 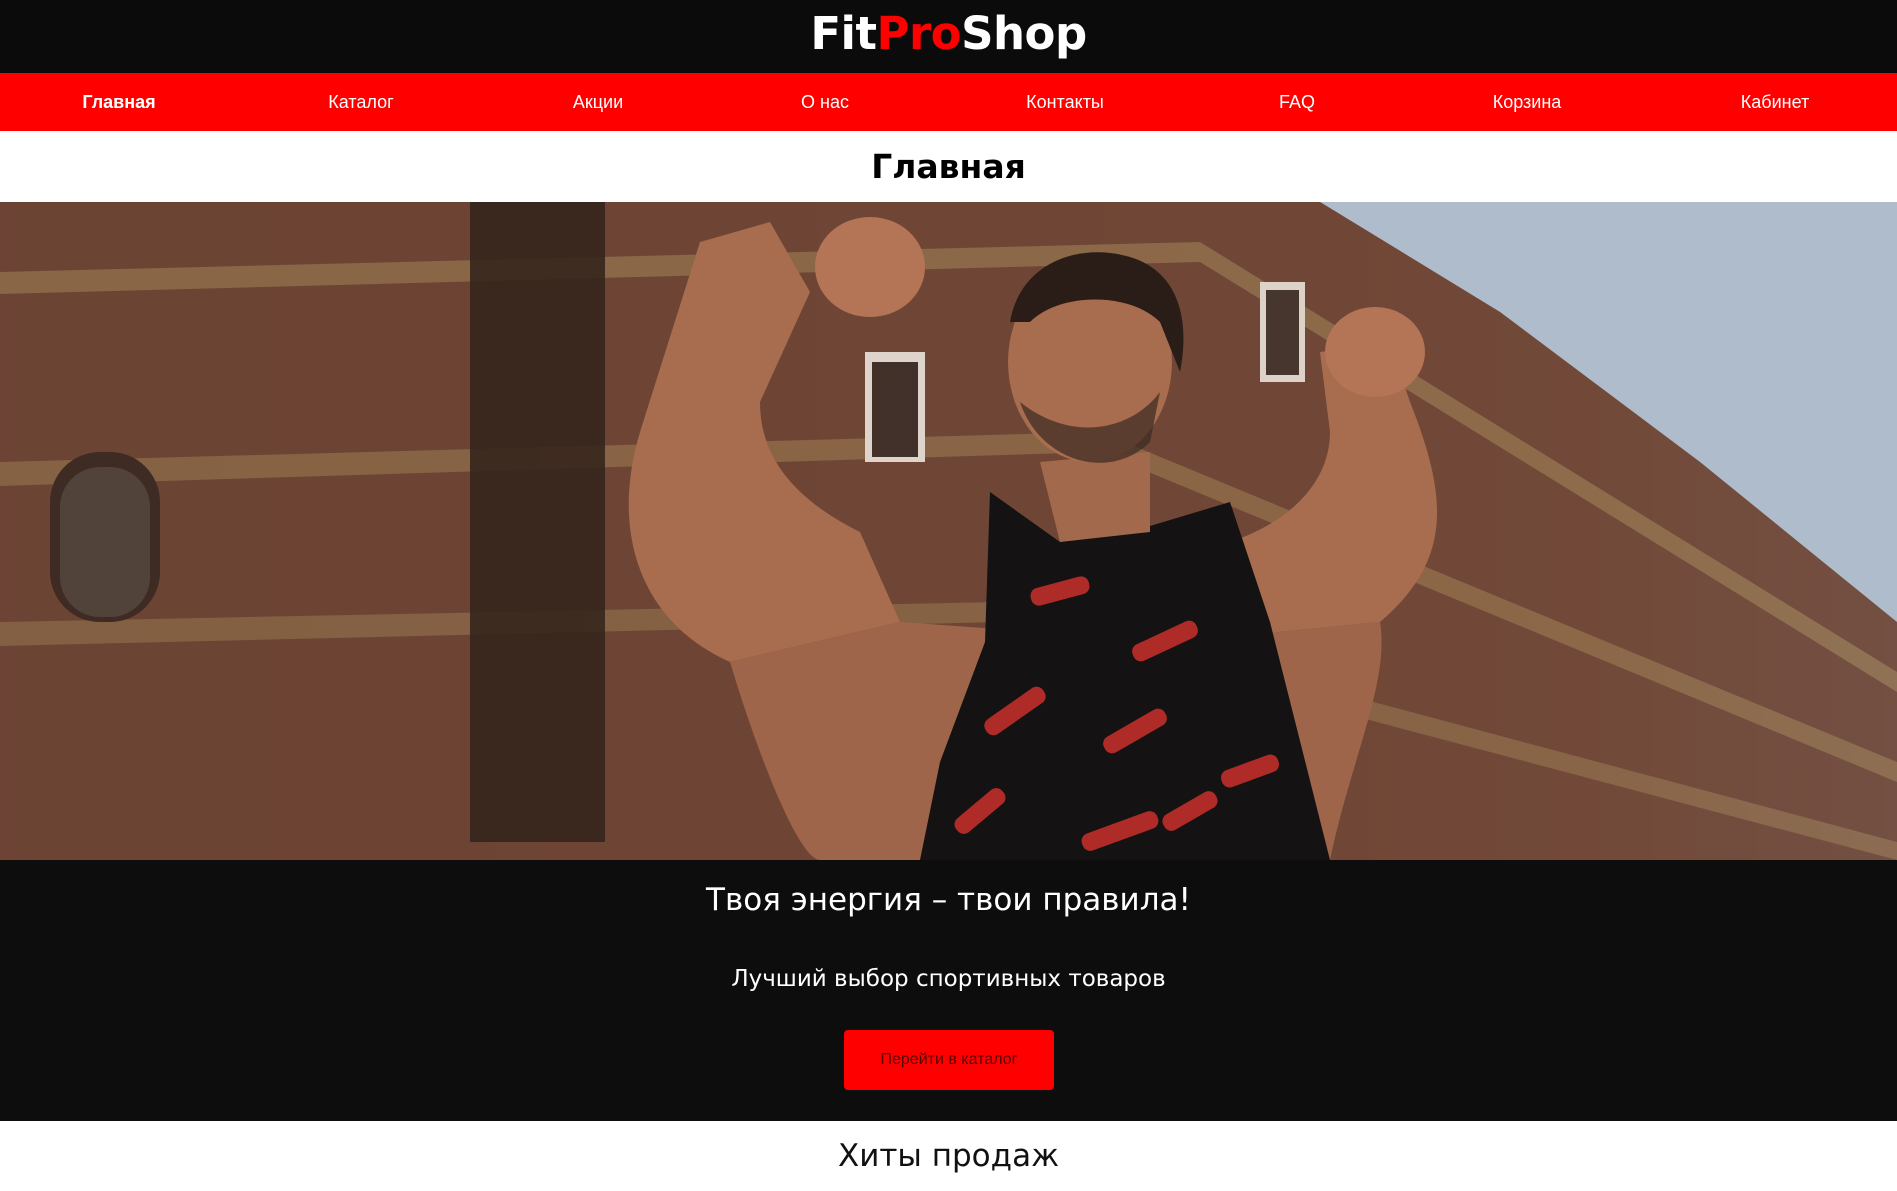 I want to click on site-logo: FitProShop, so click(x=948, y=33).